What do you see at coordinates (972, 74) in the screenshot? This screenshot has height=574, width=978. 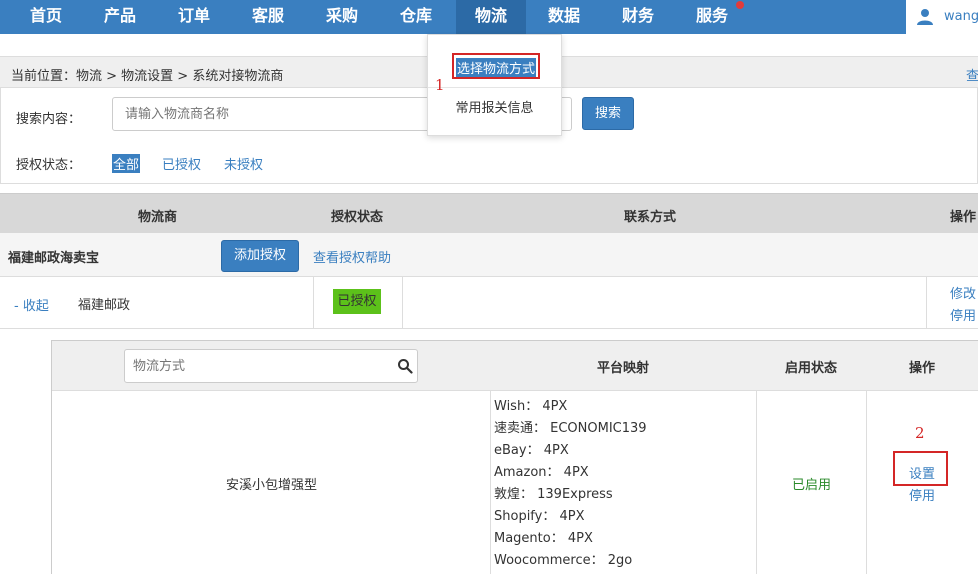 I see `breadcrumb-right-link: 查` at bounding box center [972, 74].